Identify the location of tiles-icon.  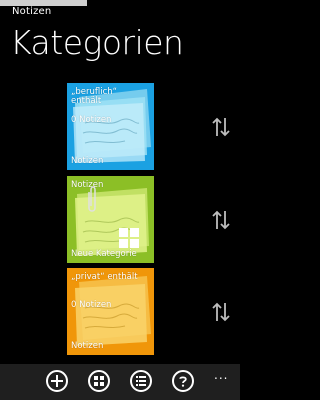
(99, 381).